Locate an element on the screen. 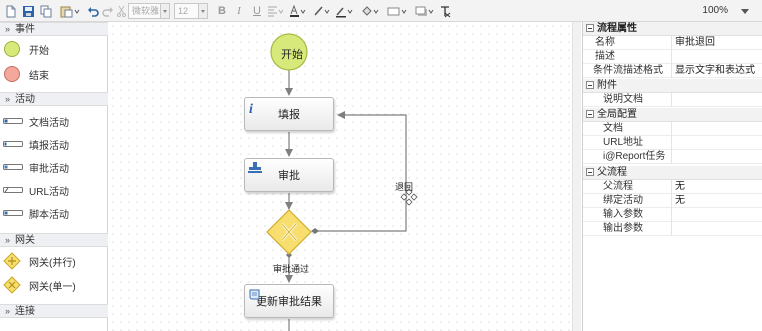 This screenshot has width=762, height=331. save-icon is located at coordinates (28, 11).